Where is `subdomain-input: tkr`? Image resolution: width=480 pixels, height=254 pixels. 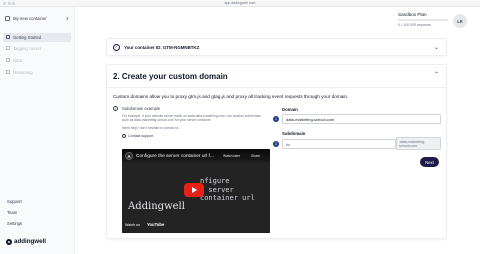
subdomain-input: tkr is located at coordinates (339, 144).